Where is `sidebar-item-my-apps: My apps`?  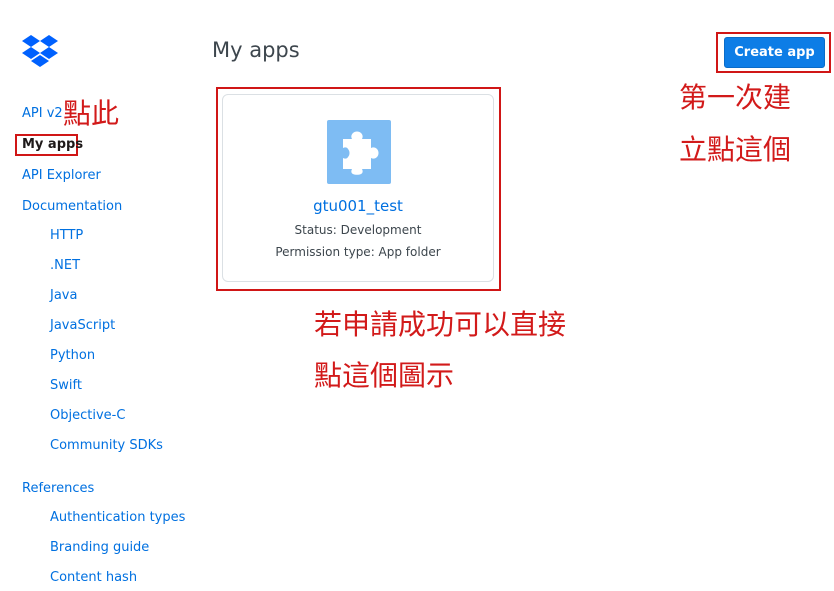
sidebar-item-my-apps: My apps is located at coordinates (49, 145).